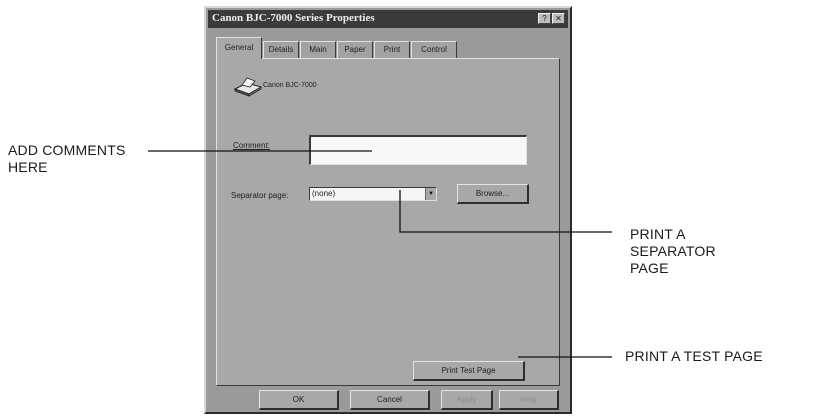 The image size is (816, 419). I want to click on tab-general: General, so click(239, 48).